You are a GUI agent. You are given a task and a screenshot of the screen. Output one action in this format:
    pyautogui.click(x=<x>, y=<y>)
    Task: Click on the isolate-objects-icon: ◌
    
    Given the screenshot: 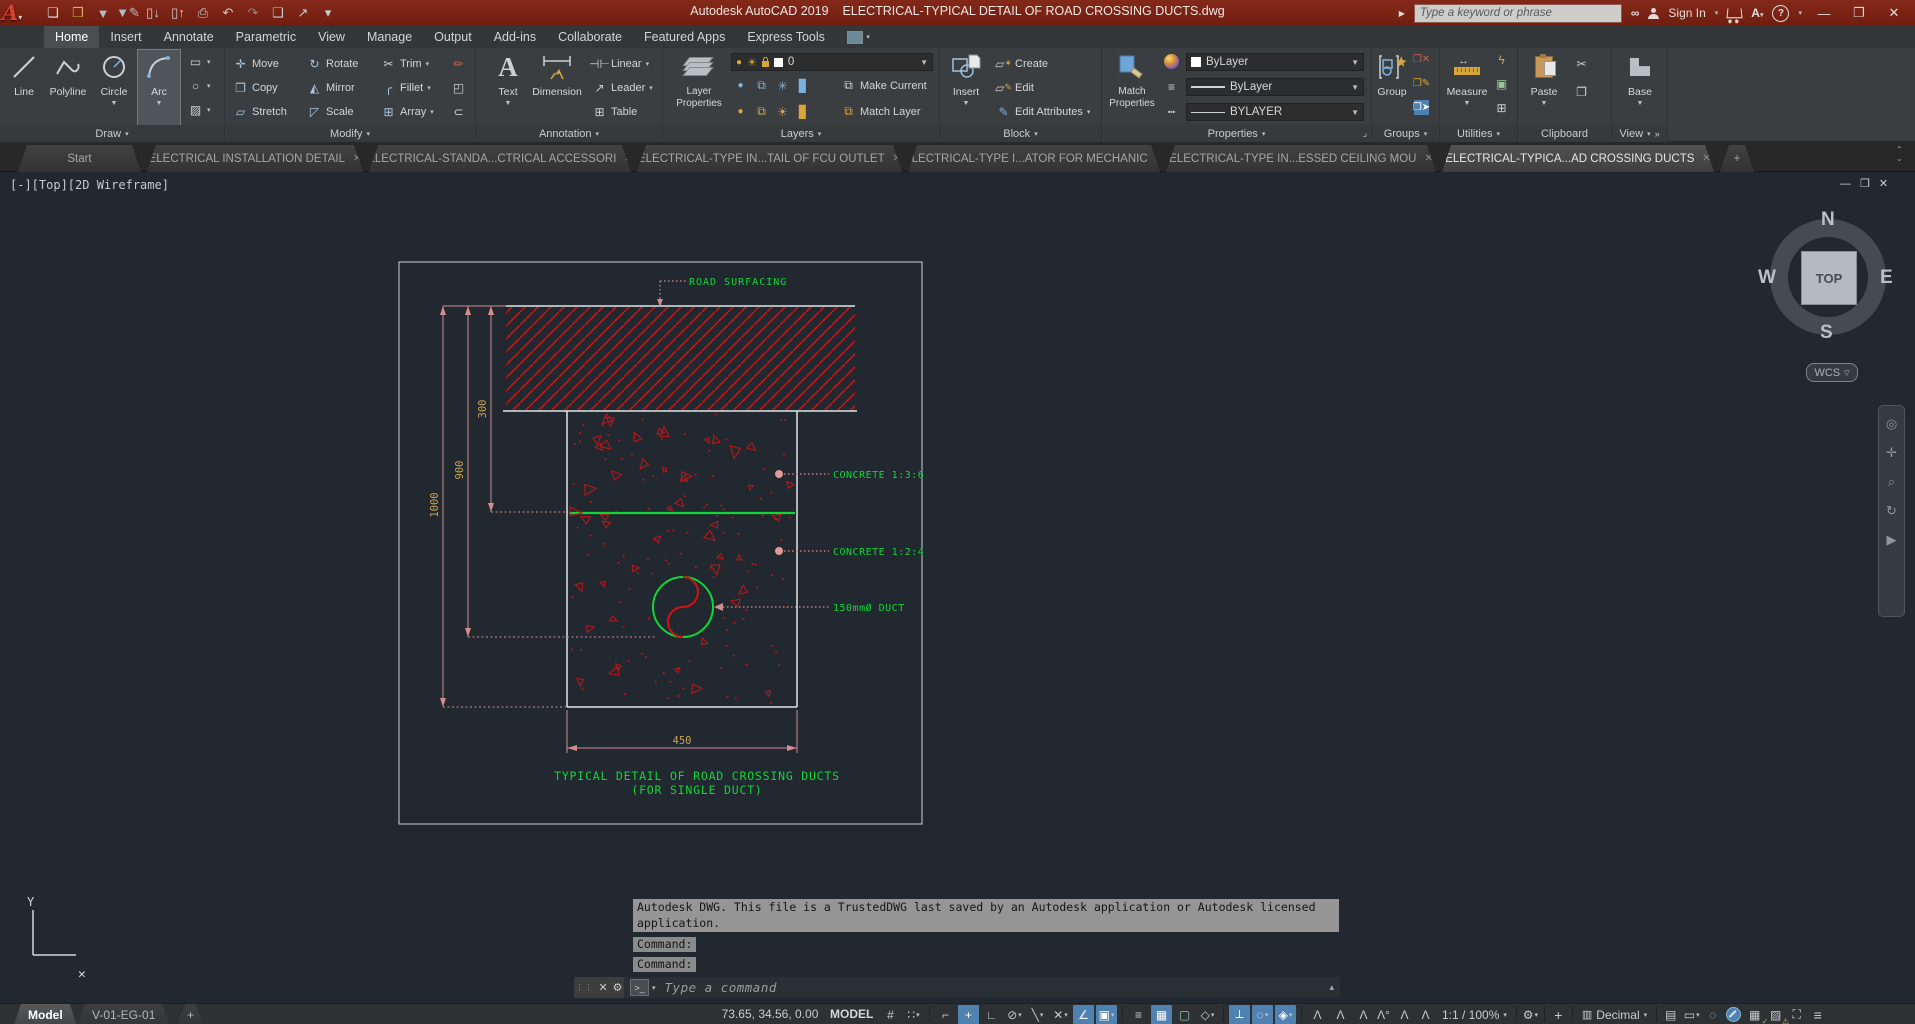 What is the action you would take?
    pyautogui.click(x=1712, y=1014)
    